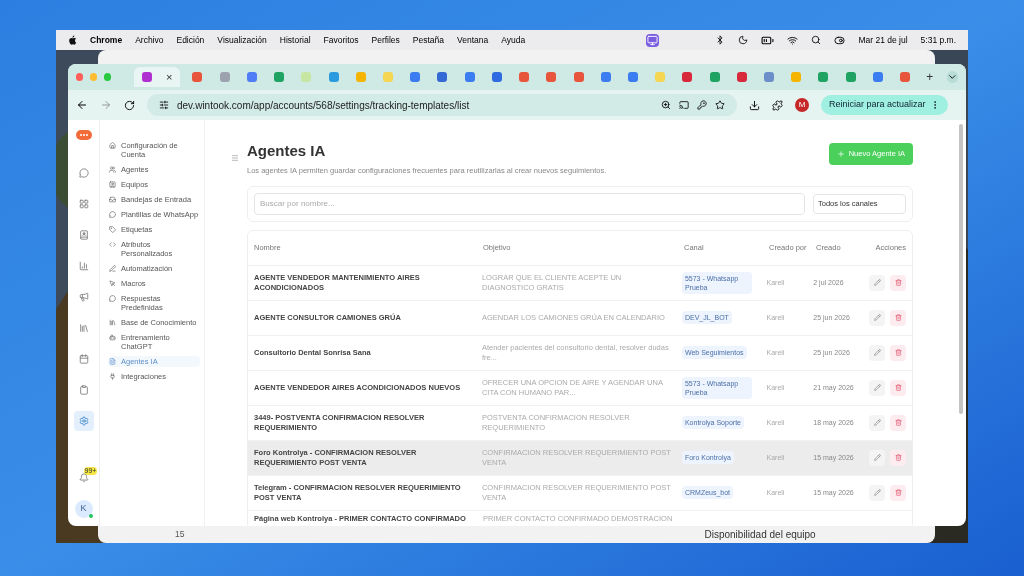 The width and height of the screenshot is (1024, 576). I want to click on plus-icon, so click(840, 154).